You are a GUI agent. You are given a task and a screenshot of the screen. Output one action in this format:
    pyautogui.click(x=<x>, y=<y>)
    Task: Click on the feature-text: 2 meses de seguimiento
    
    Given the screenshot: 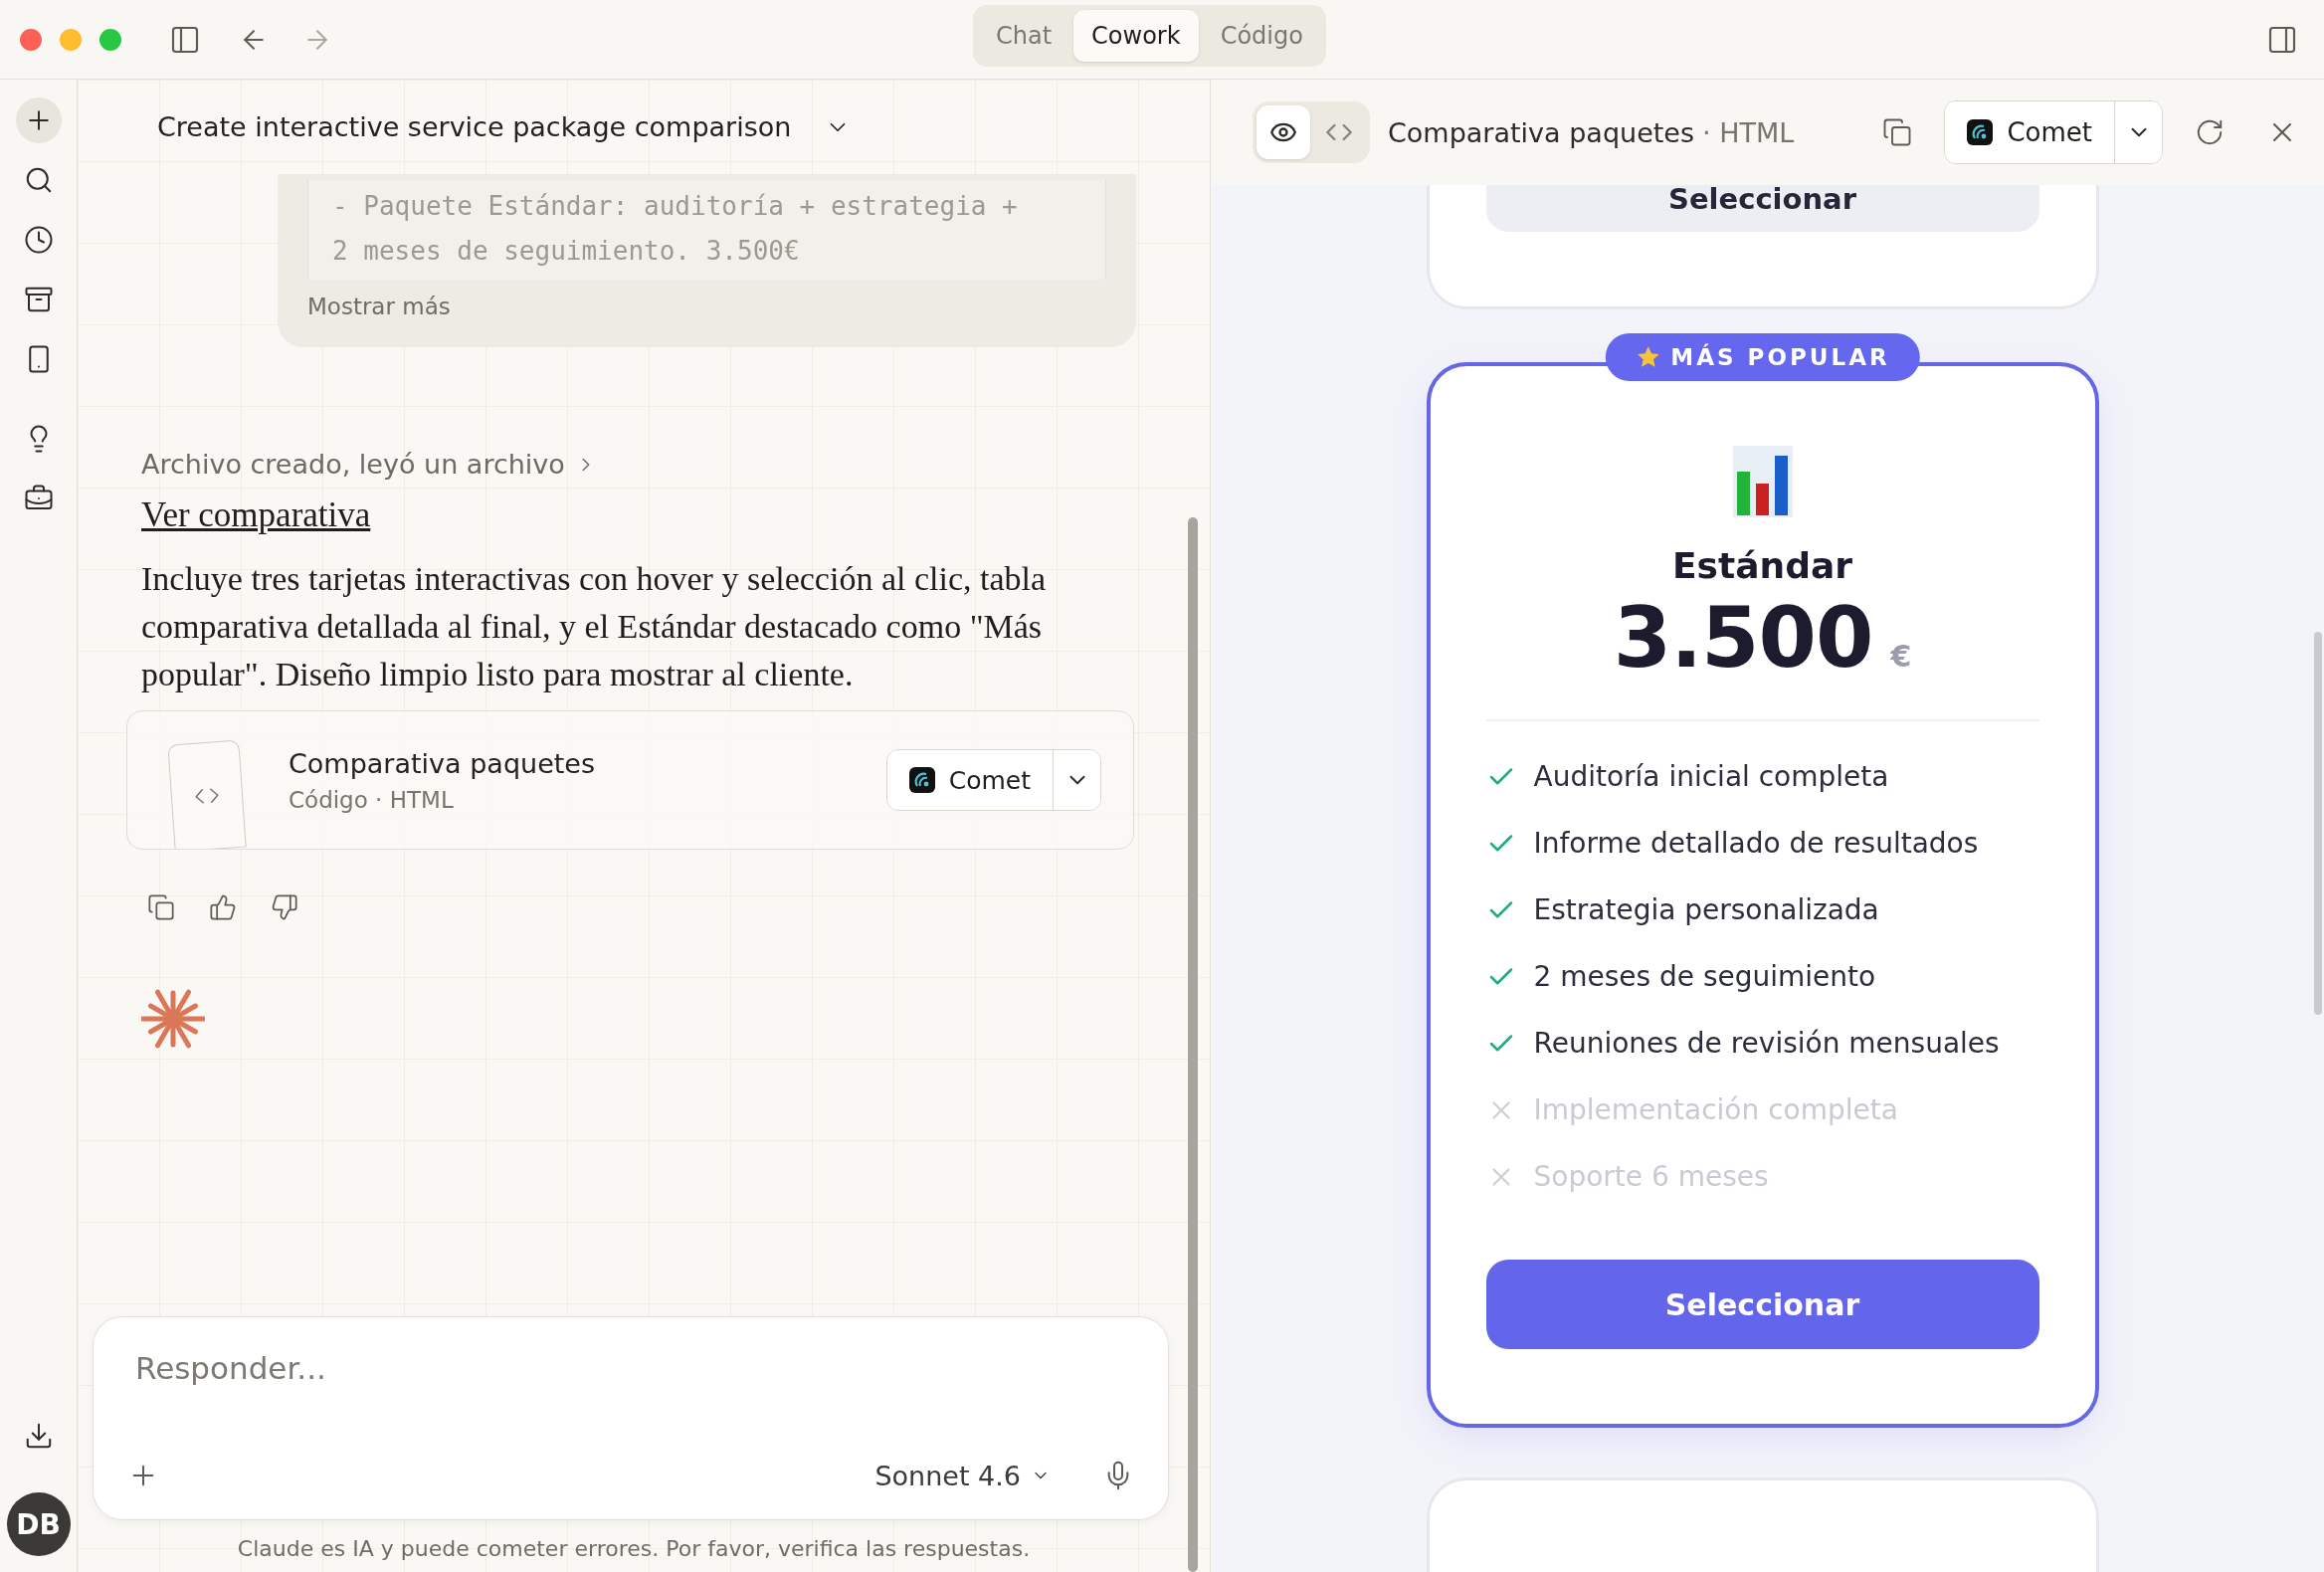 What is the action you would take?
    pyautogui.click(x=1705, y=976)
    